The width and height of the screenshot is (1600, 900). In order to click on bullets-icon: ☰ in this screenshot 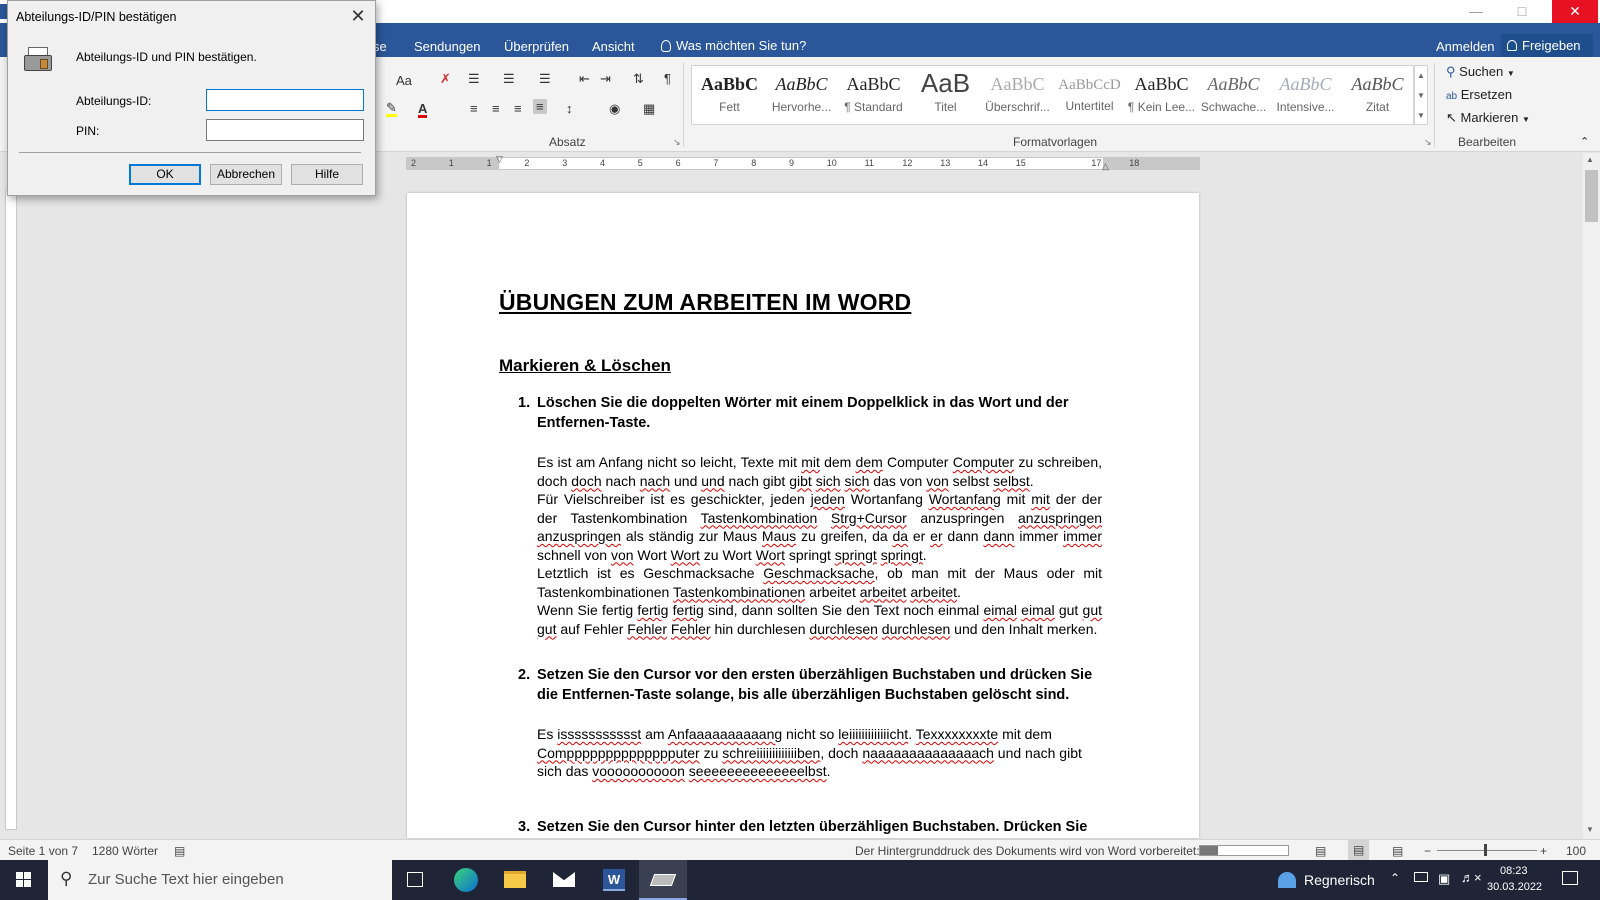, I will do `click(474, 79)`.